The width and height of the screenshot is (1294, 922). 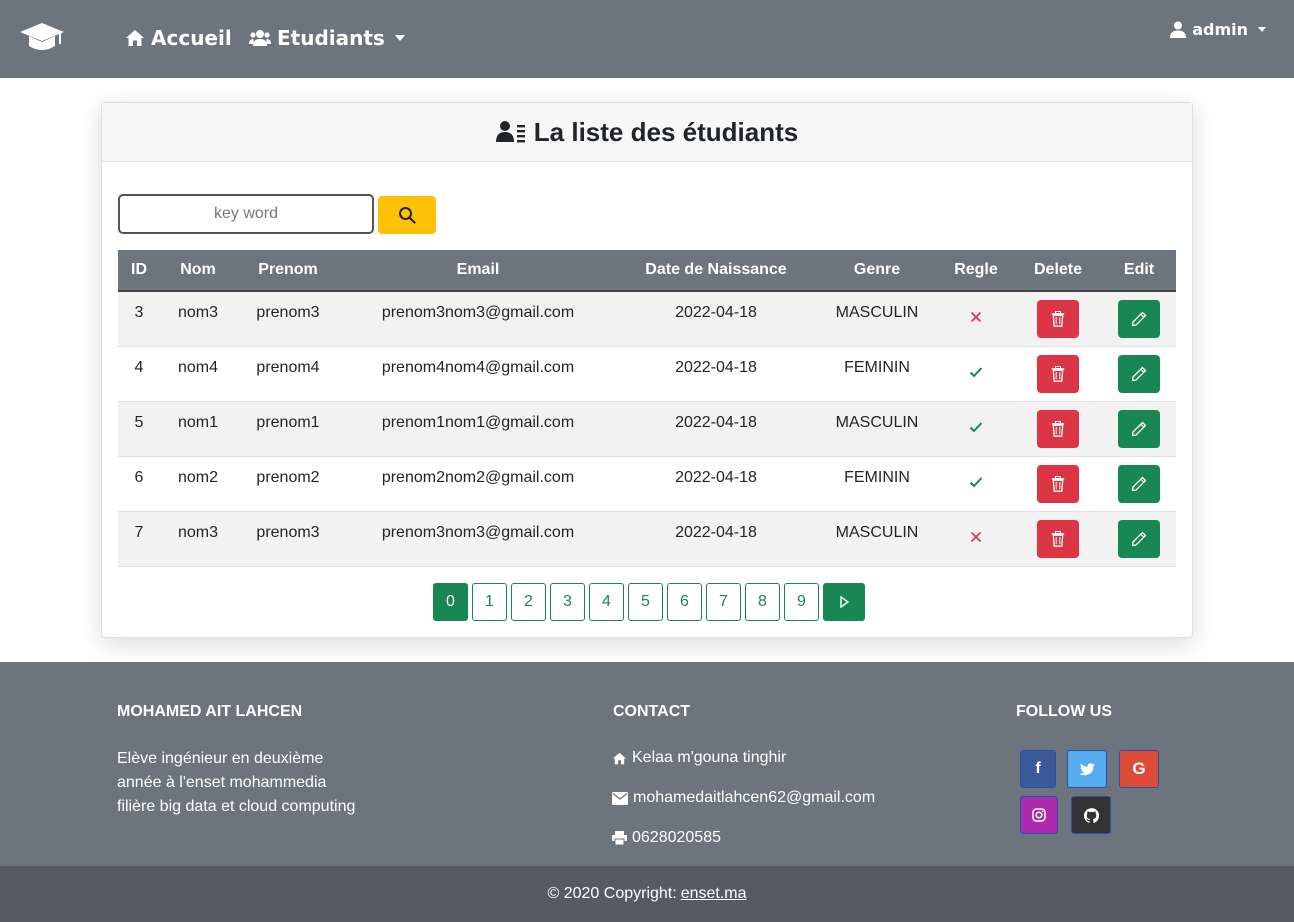 What do you see at coordinates (619, 758) in the screenshot?
I see `home-icon` at bounding box center [619, 758].